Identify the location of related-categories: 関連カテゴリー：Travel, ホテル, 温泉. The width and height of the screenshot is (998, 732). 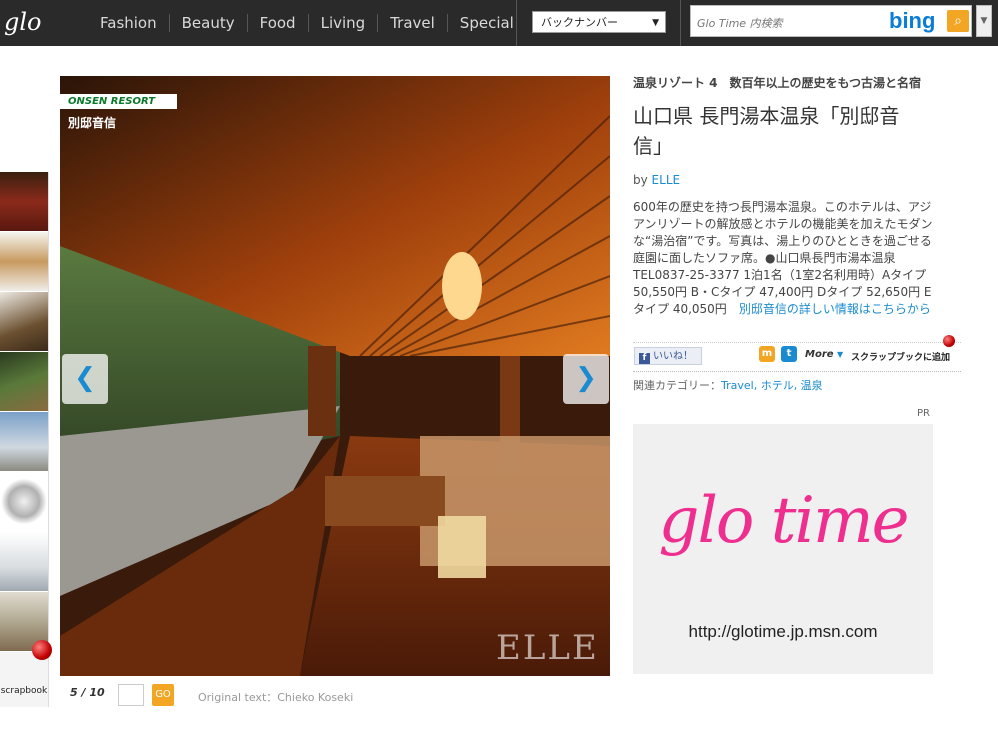
(728, 385).